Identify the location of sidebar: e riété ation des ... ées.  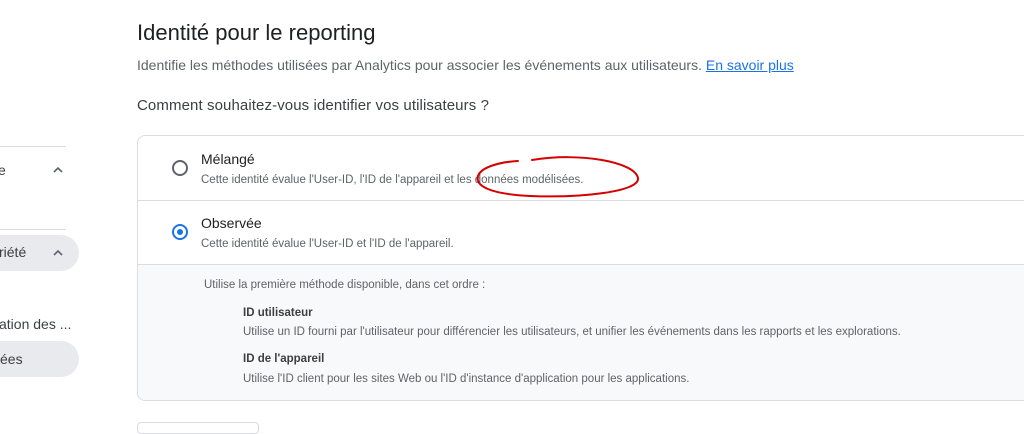
(40, 212).